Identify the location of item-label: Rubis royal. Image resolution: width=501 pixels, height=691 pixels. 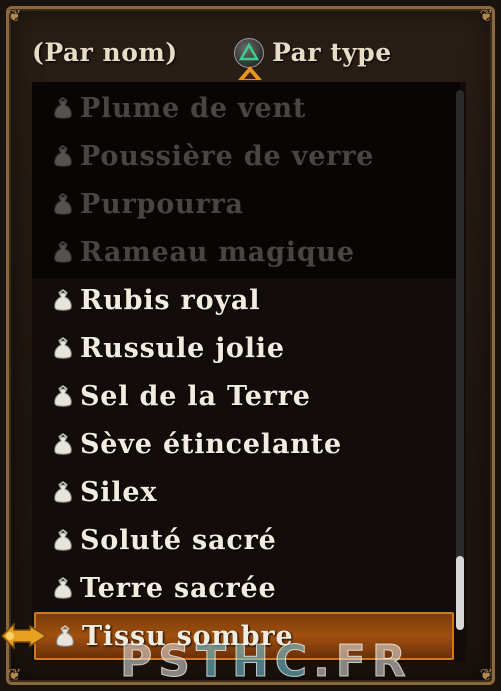
(170, 300).